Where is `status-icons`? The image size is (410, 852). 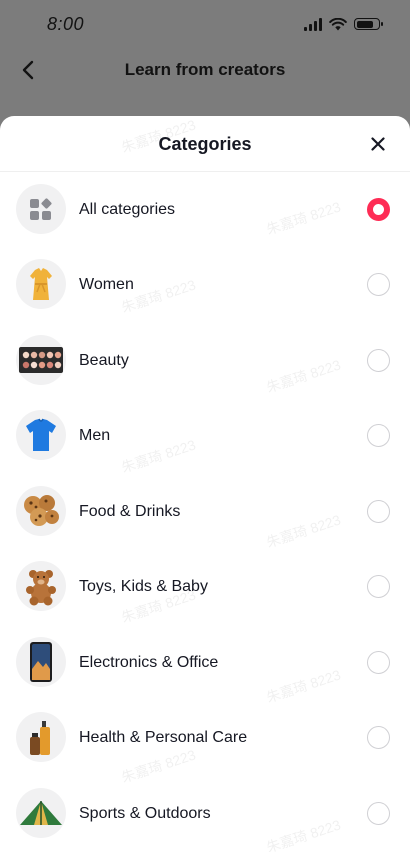 status-icons is located at coordinates (343, 24).